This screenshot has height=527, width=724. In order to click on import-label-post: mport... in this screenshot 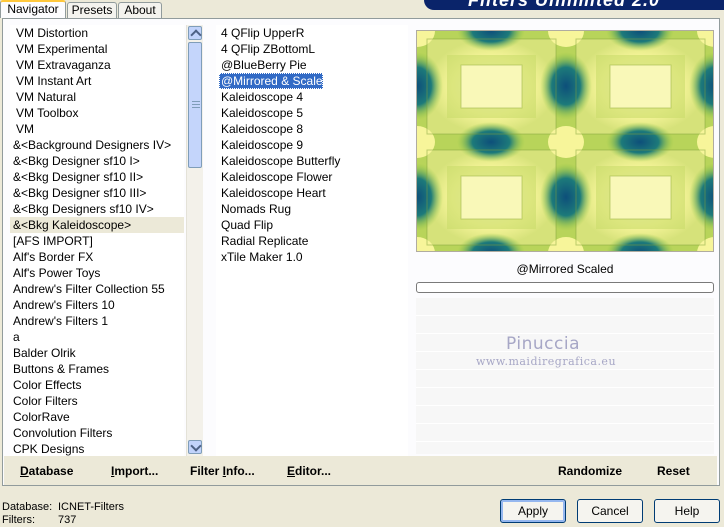, I will do `click(136, 471)`.